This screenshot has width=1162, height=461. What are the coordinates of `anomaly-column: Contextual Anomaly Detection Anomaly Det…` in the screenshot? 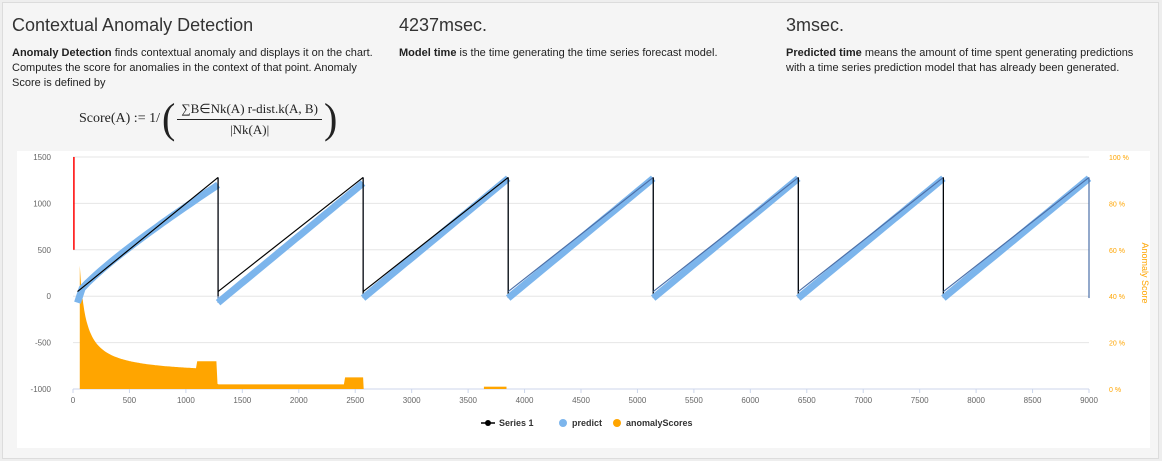 It's located at (197, 53).